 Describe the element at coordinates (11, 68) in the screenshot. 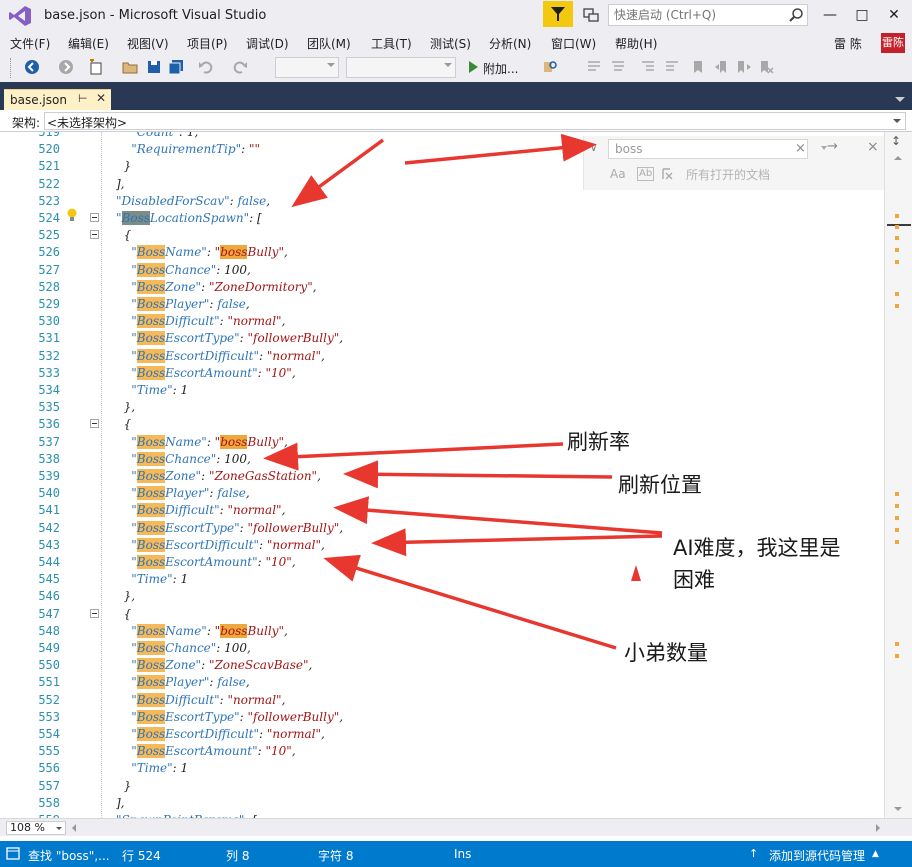

I see `toolbar-grip` at that location.